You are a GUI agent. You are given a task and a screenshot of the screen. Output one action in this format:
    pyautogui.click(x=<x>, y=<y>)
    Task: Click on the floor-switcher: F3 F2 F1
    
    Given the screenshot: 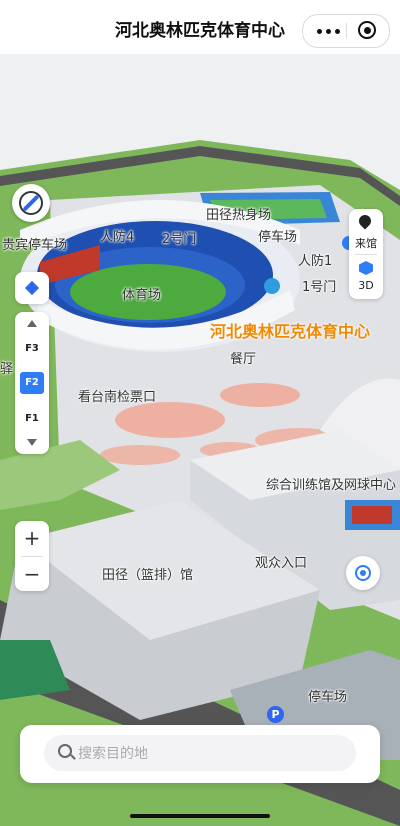 What is the action you would take?
    pyautogui.click(x=32, y=383)
    